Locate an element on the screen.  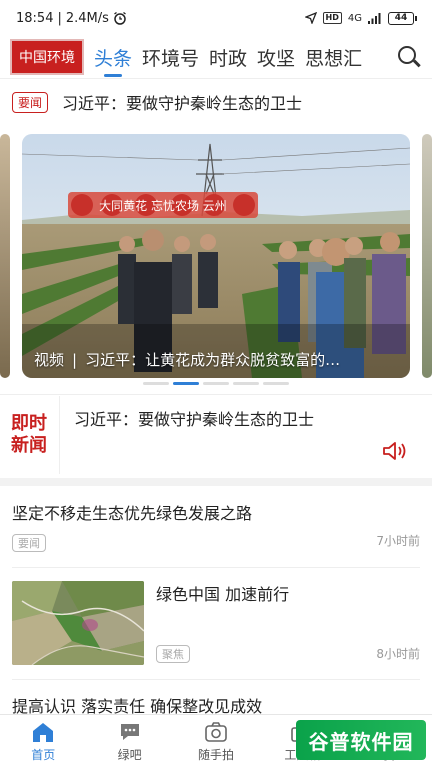
status-time: 18:54 is located at coordinates (35, 18).